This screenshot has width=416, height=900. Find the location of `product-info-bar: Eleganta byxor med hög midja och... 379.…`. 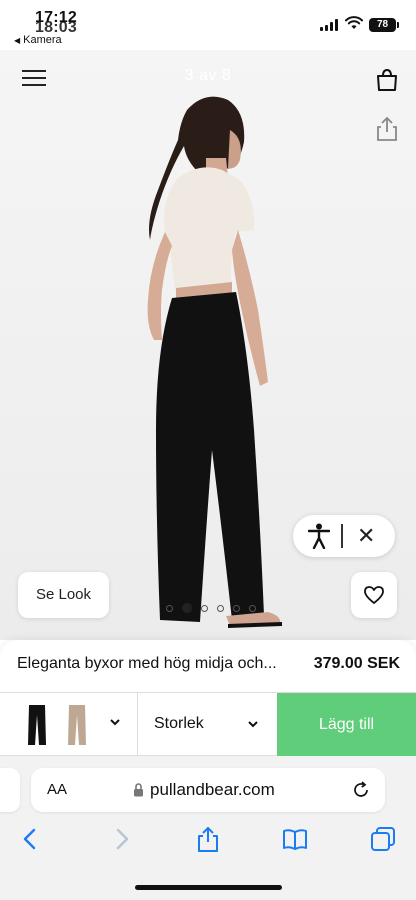

product-info-bar: Eleganta byxor med hög midja och... 379.… is located at coordinates (208, 666).